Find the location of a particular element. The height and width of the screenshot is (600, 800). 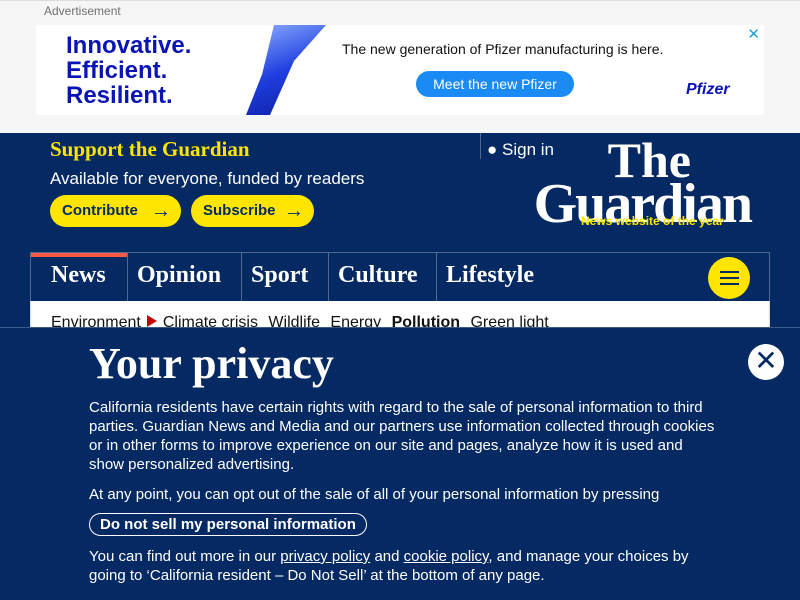

support-heading: Support the Guardian is located at coordinates (150, 149).